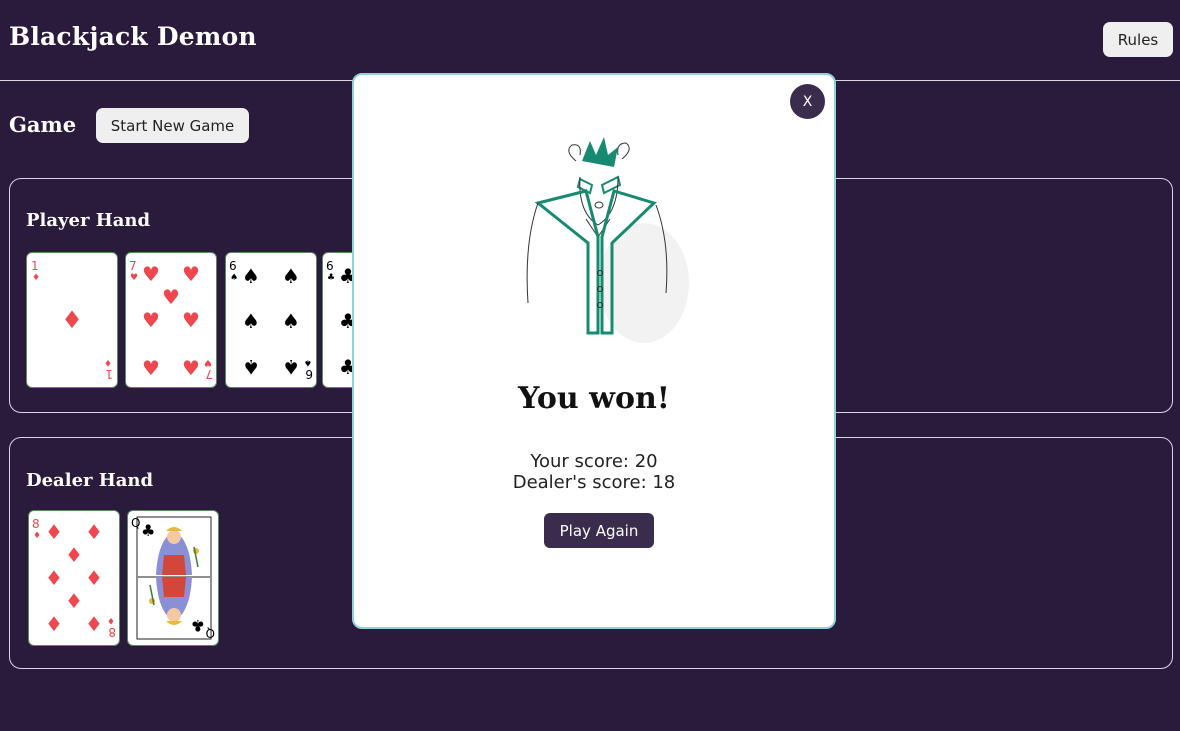 This screenshot has width=1180, height=731. Describe the element at coordinates (172, 125) in the screenshot. I see `start-new-game-button: Start New Game` at that location.